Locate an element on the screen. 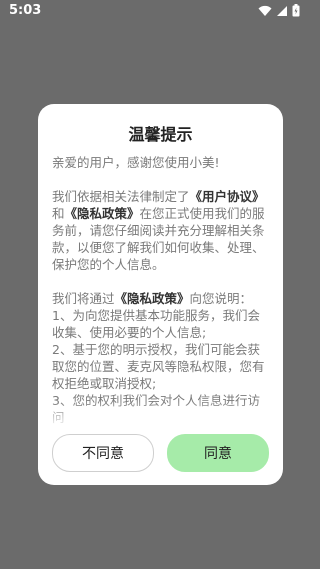 The image size is (320, 569). status-icons is located at coordinates (279, 10).